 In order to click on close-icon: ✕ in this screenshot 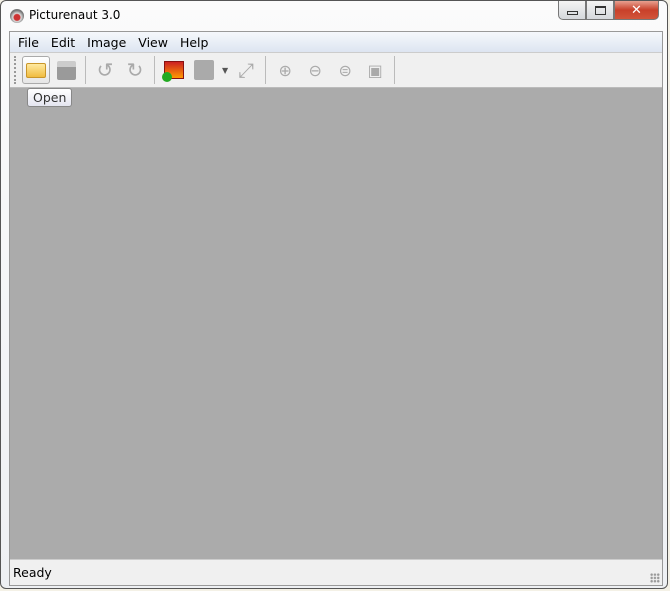, I will do `click(636, 10)`.